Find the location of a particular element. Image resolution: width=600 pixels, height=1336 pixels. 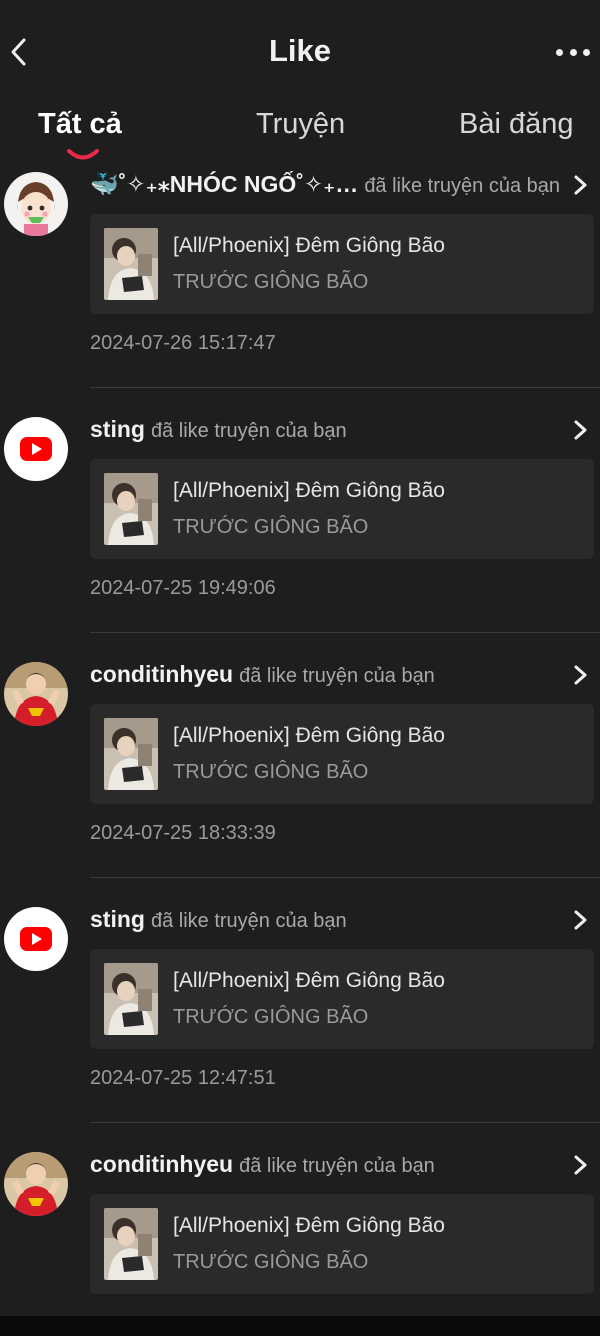

like-headline: 🐳˚✧₊⁎NHÓC NGỐ˚✧₊… đã like truyện của bạn is located at coordinates (328, 184).